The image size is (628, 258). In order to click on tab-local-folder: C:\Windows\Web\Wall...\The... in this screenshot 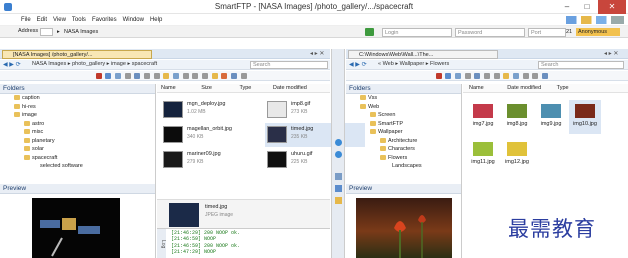, I will do `click(423, 54)`.